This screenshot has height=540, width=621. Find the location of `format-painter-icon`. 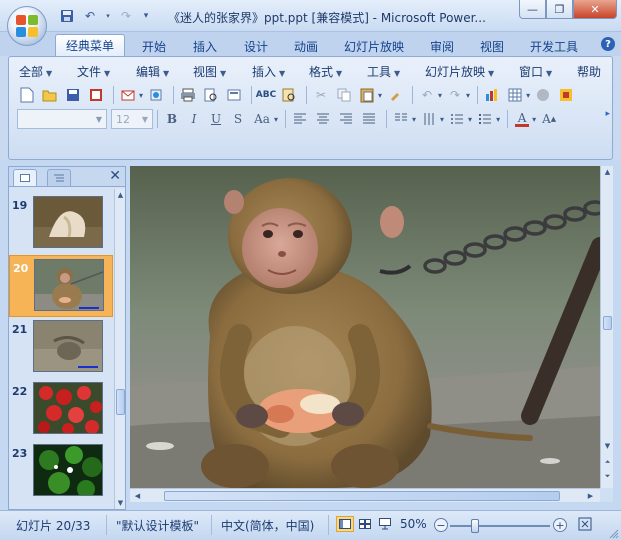

format-painter-icon is located at coordinates (395, 95).